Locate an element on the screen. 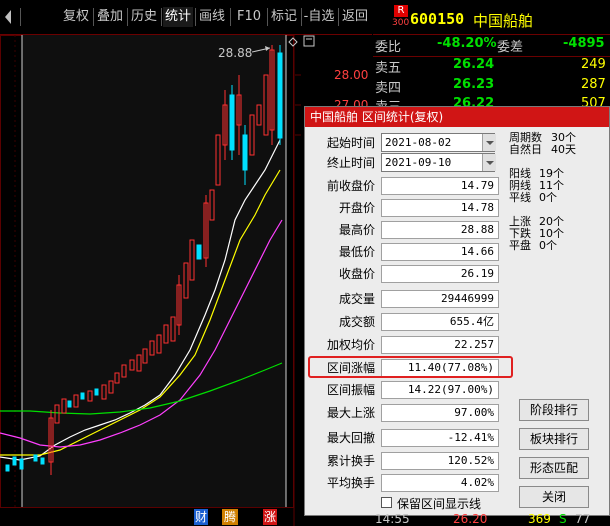 The width and height of the screenshot is (610, 526). stat-row: 加权均价 22.257 is located at coordinates (405, 345).